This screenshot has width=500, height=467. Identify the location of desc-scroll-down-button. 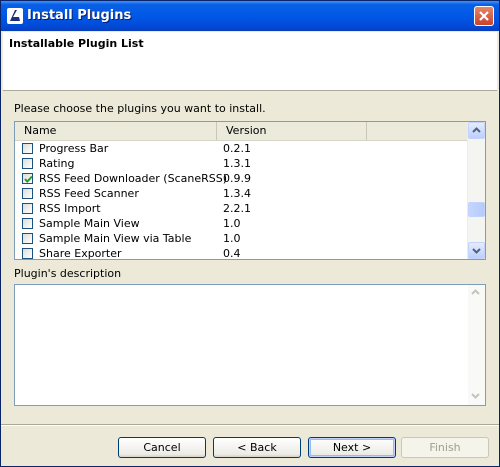
(476, 396).